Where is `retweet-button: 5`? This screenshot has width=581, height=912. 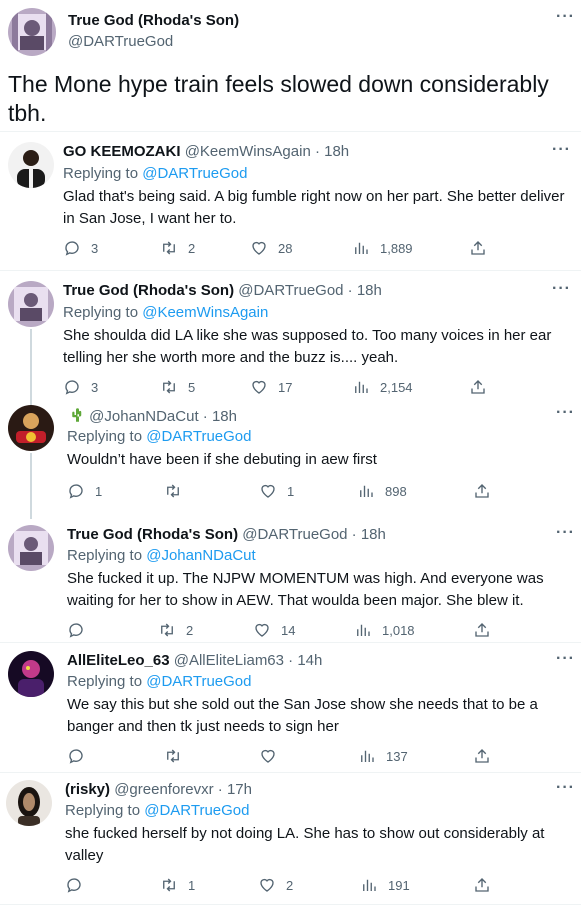
retweet-button: 5 is located at coordinates (179, 387).